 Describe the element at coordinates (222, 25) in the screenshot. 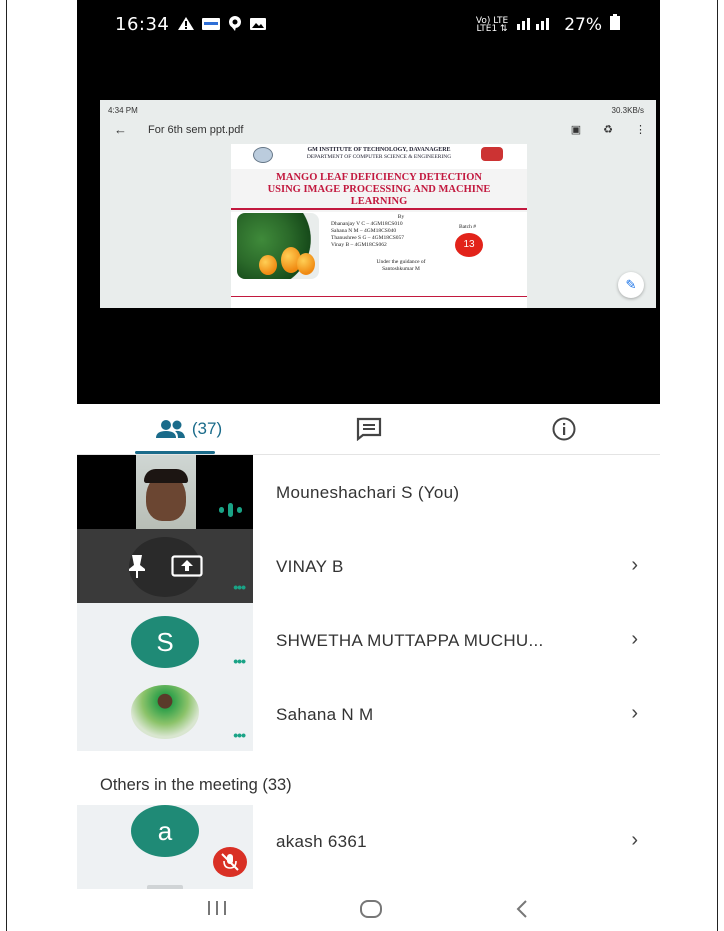

I see `notification-icons` at that location.